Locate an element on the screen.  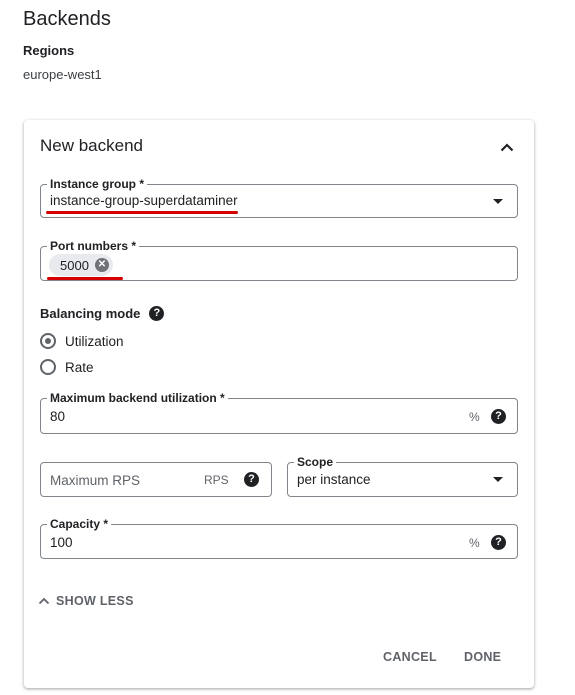
max-utilization-field: Maximum backend utilization * 80 % ? is located at coordinates (279, 412).